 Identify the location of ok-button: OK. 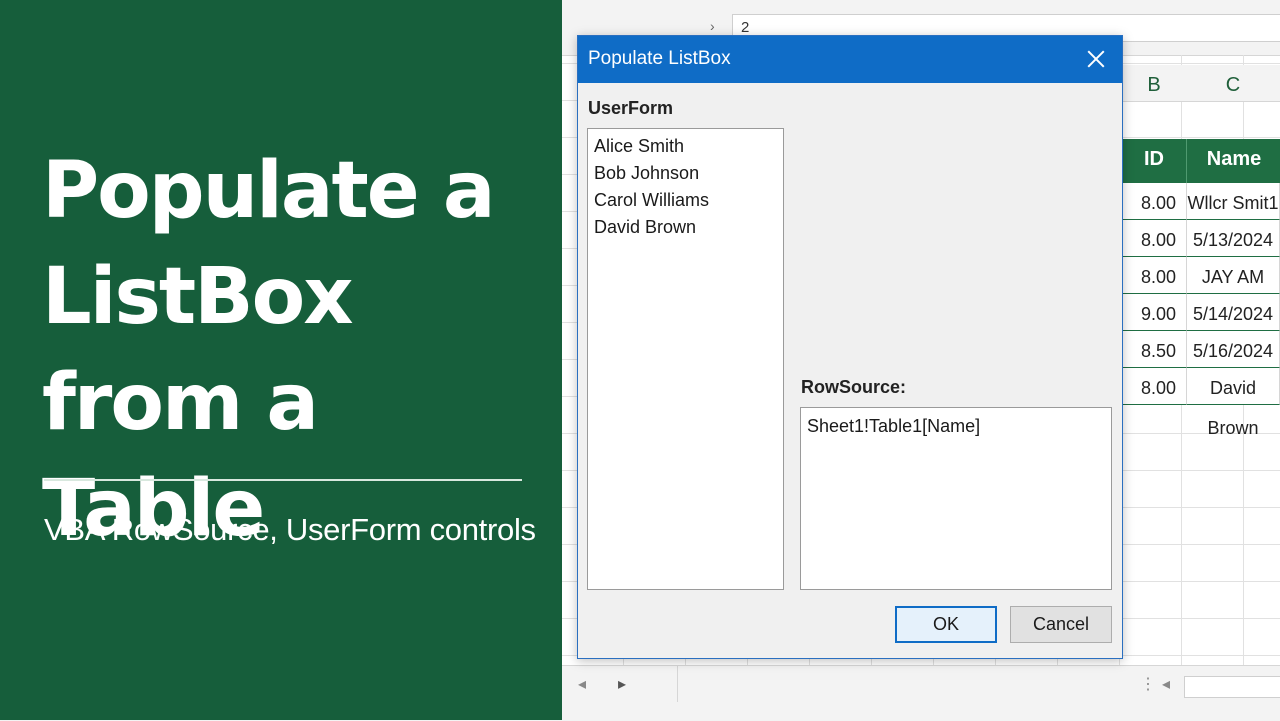
(946, 624).